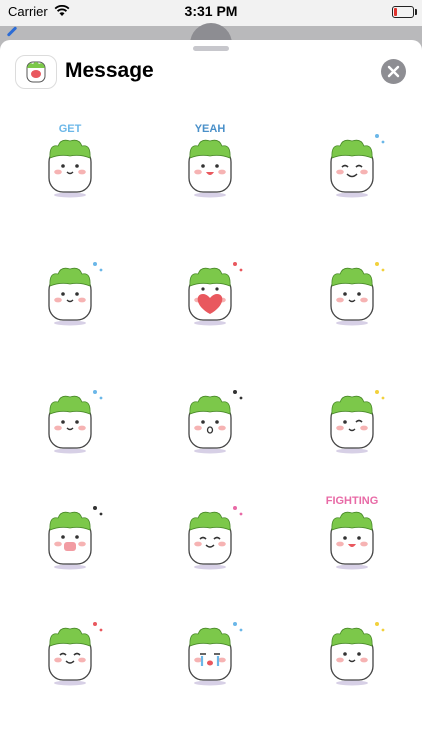 The image size is (422, 750). Describe the element at coordinates (352, 160) in the screenshot. I see `sticker-giggle` at that location.